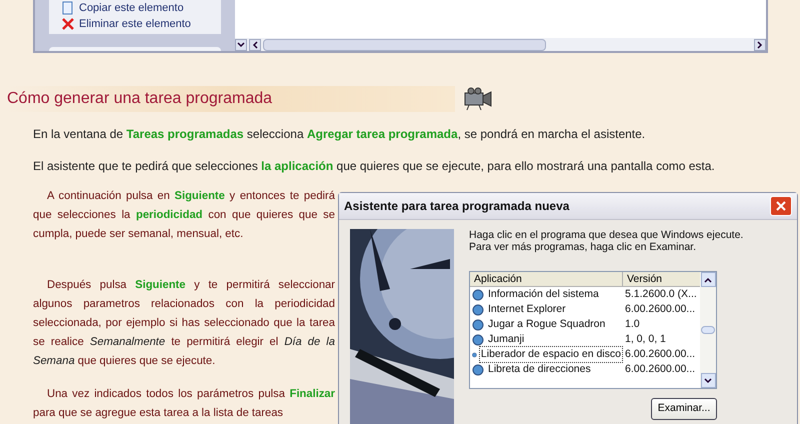  Describe the element at coordinates (527, 309) in the screenshot. I see `program-name: Internet Explorer` at that location.